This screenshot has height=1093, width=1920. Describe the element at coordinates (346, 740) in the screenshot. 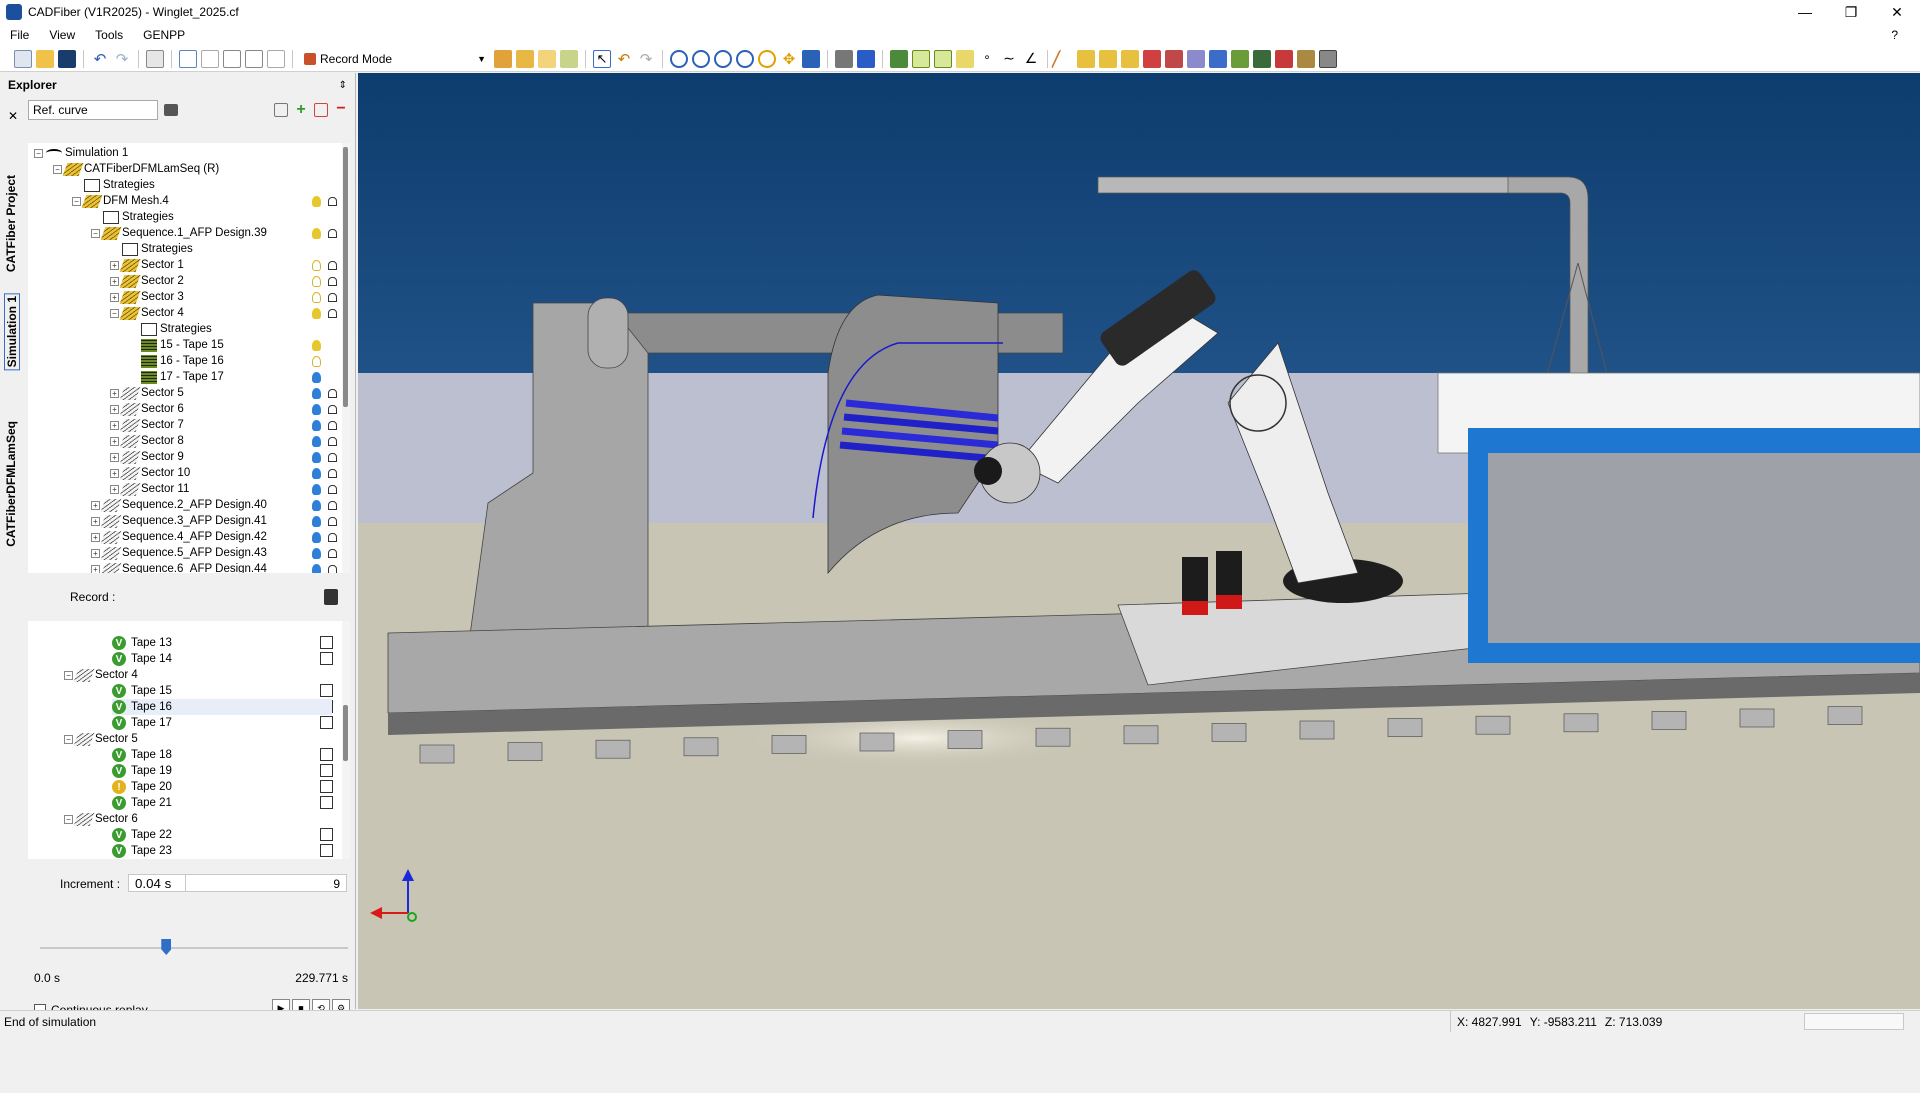

I see `record-scrollbar` at that location.